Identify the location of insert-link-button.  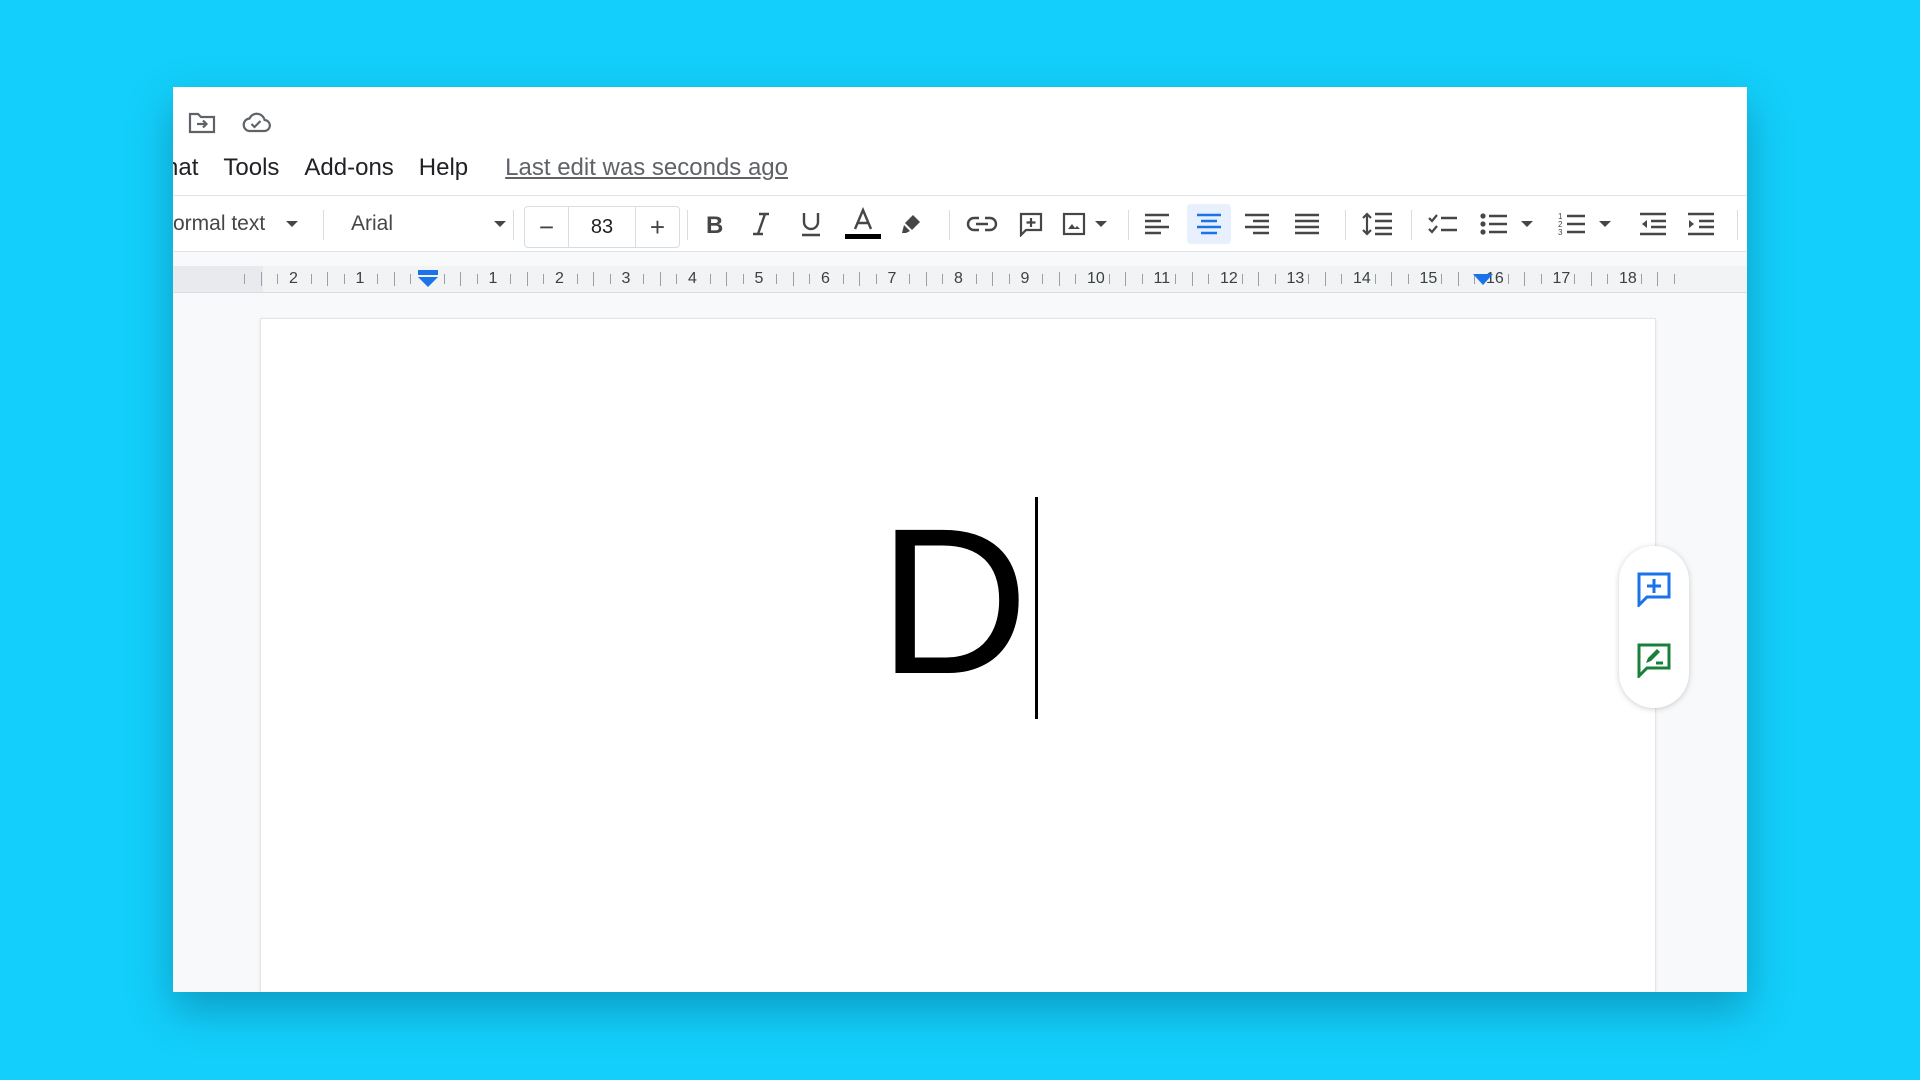
(982, 224).